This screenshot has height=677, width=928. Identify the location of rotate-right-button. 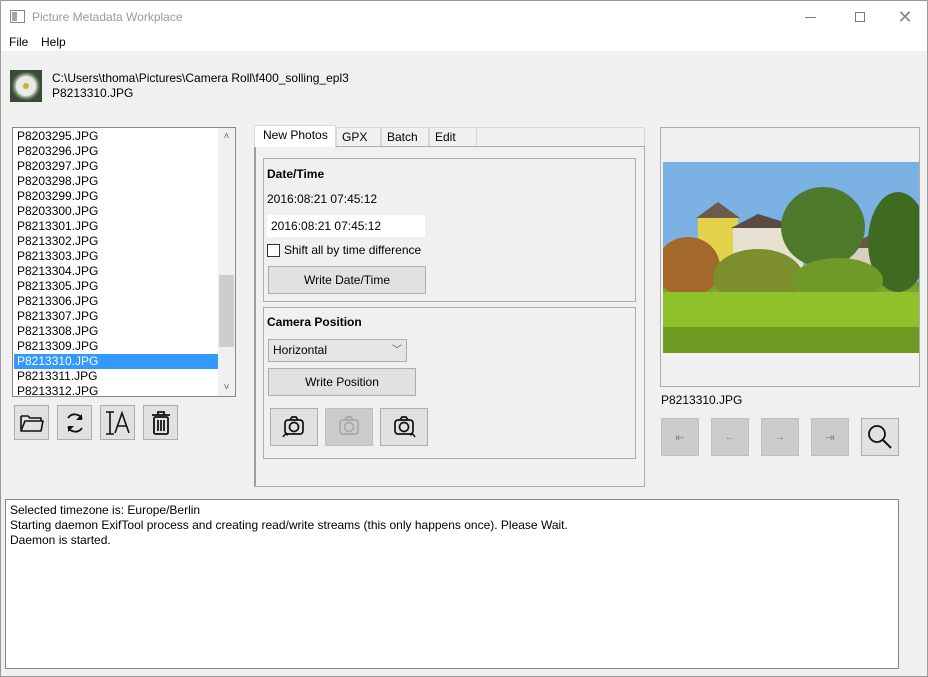
(404, 427).